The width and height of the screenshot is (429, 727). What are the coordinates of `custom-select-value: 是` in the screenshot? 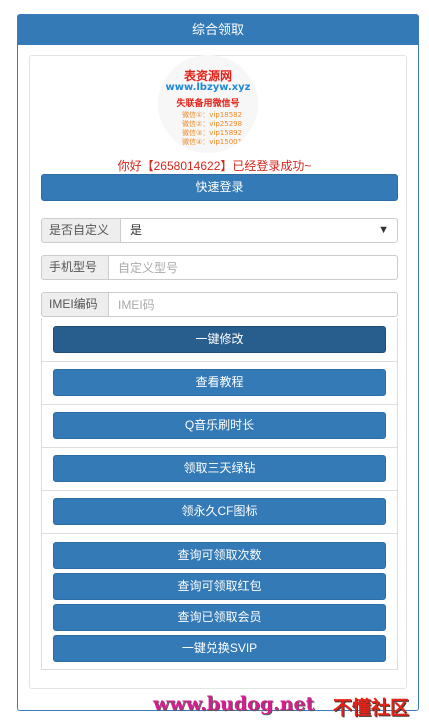 It's located at (136, 230).